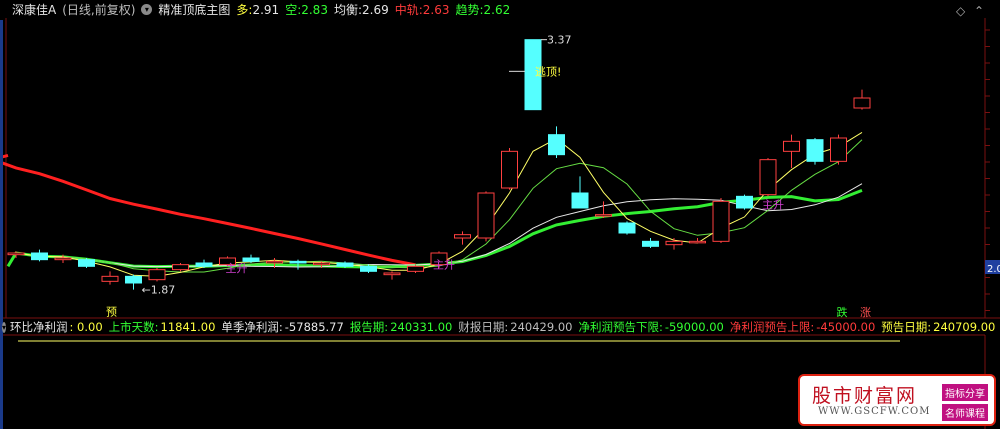  What do you see at coordinates (436, 9) in the screenshot?
I see `zhonggui-value: 2.63` at bounding box center [436, 9].